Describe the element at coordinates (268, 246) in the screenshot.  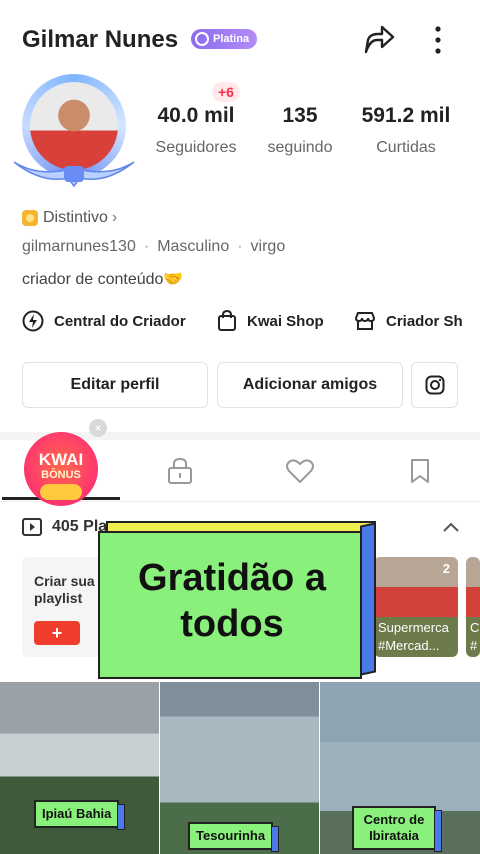
I see `zodiac-sign: virgo` at that location.